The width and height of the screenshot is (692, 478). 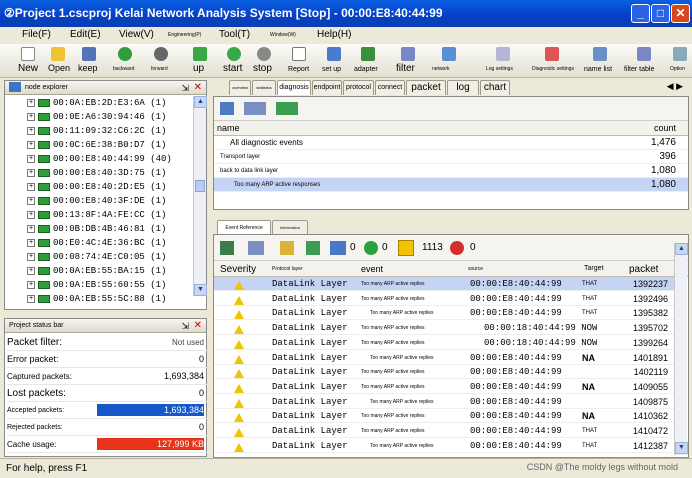 I want to click on tab-packet: packet, so click(x=426, y=87).